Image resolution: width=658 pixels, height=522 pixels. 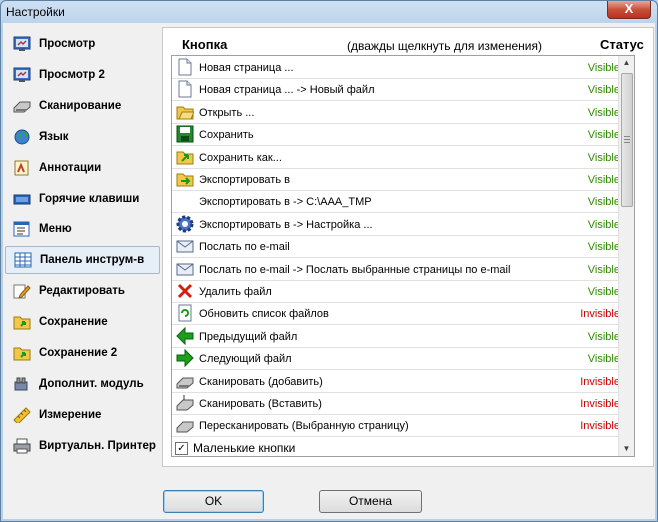 What do you see at coordinates (185, 67) in the screenshot?
I see `new-page-icon` at bounding box center [185, 67].